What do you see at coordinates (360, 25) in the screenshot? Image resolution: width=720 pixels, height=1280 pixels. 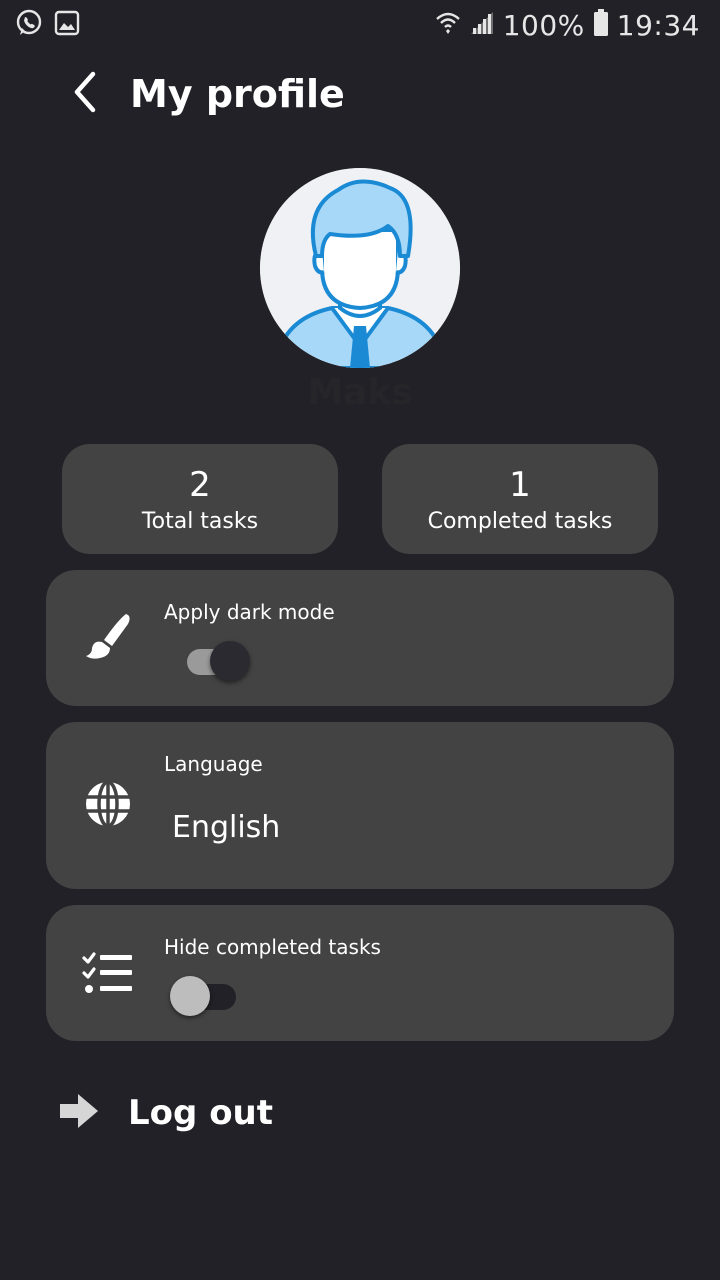 I see `status-bar: 100% 19:34` at bounding box center [360, 25].